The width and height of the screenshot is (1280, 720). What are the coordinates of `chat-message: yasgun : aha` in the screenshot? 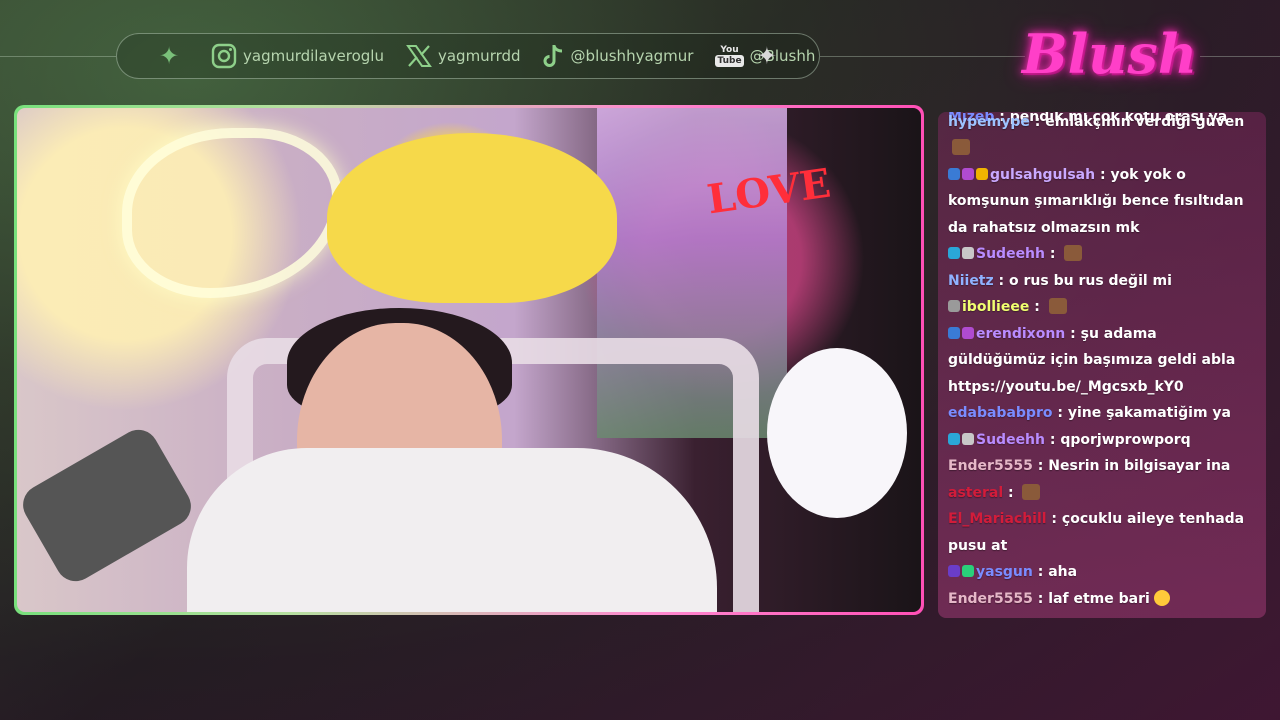 It's located at (1103, 572).